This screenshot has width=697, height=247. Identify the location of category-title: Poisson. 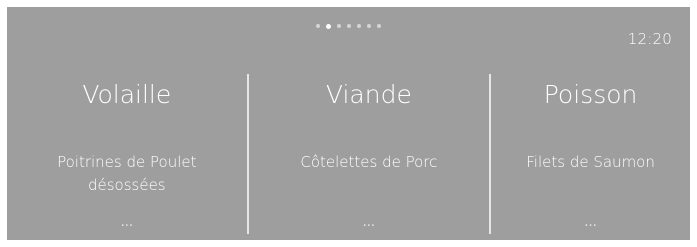
(590, 94).